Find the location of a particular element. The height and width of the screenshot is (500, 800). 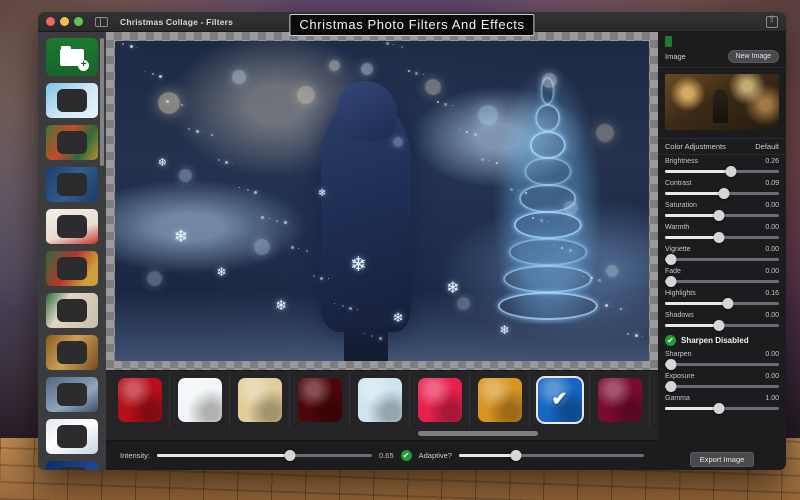

filter-golden-glow is located at coordinates (499, 399).